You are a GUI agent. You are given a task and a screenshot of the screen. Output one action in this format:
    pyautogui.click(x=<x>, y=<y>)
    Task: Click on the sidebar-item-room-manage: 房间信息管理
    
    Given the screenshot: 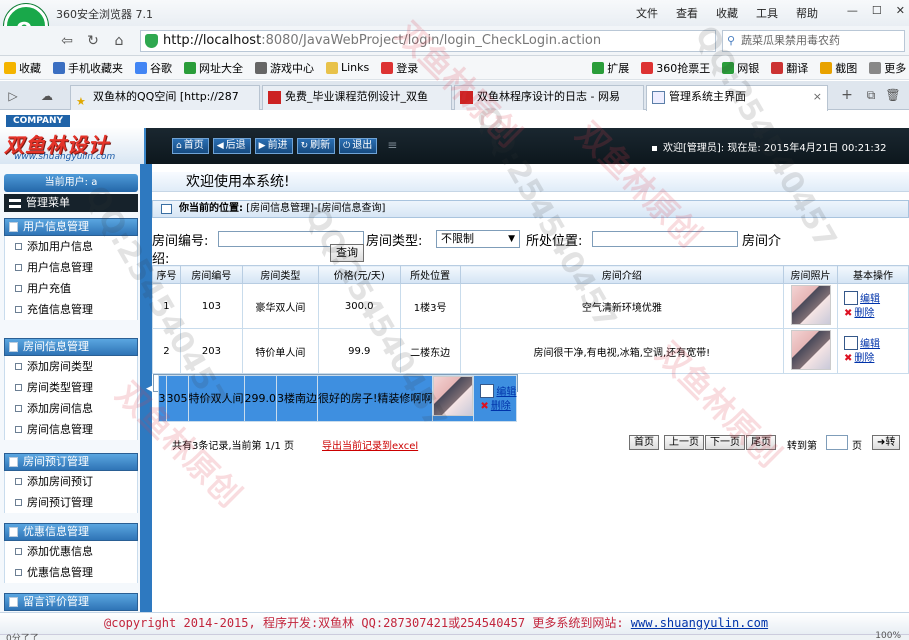 What is the action you would take?
    pyautogui.click(x=71, y=429)
    